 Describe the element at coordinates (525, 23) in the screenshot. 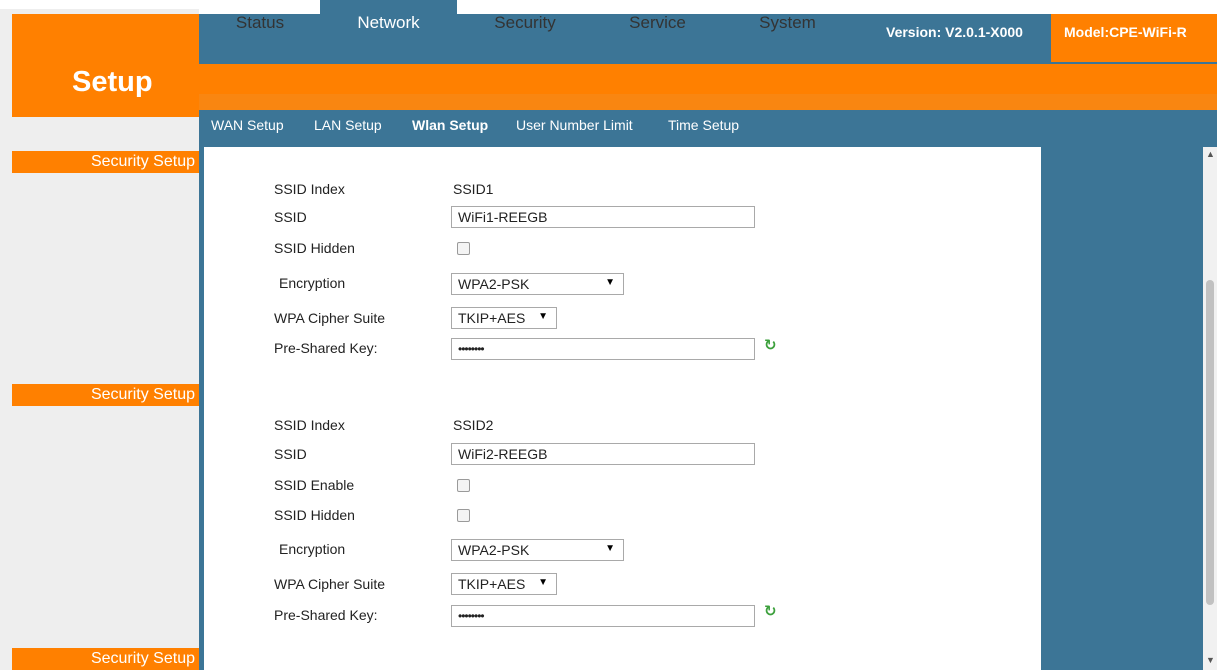

I see `tab-security: Security` at that location.